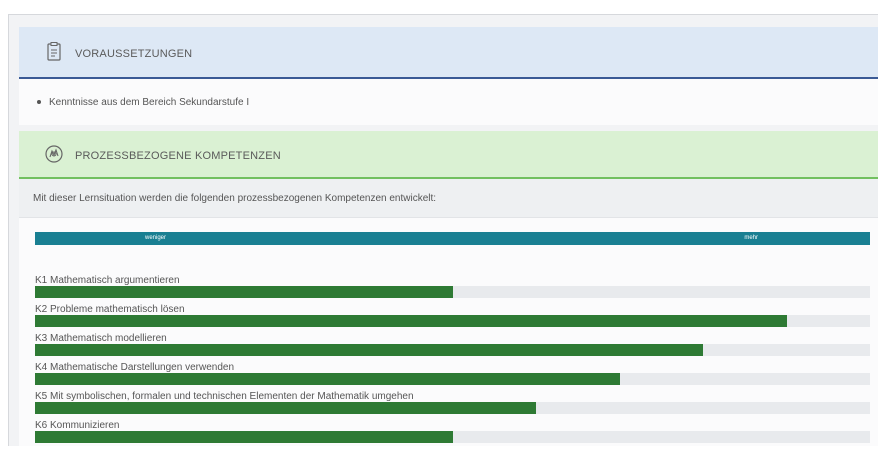 The width and height of the screenshot is (878, 452). I want to click on competency-item: K3 Mathematisch modellieren, so click(452, 344).